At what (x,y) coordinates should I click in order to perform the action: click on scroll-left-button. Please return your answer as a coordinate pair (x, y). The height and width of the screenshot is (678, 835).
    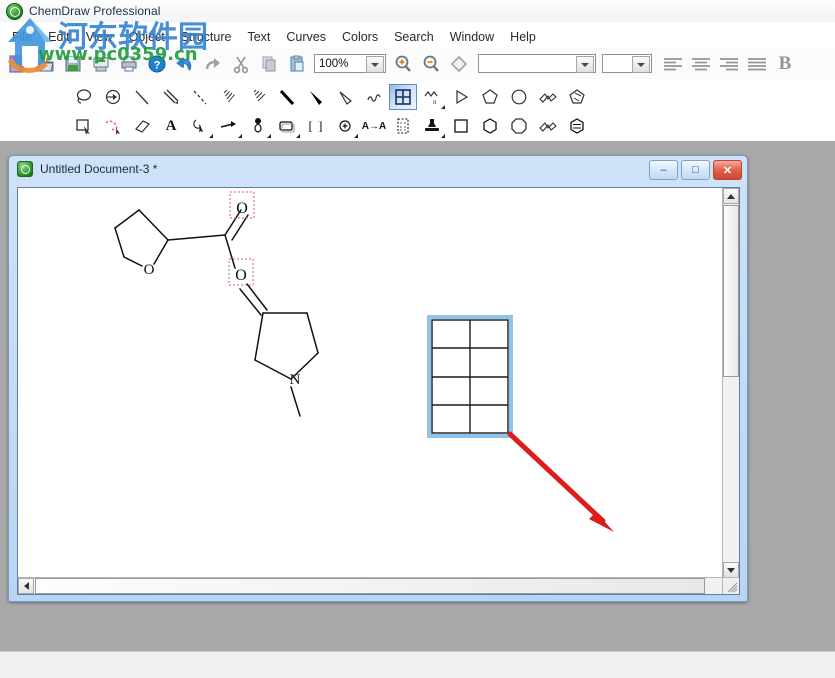
    Looking at the image, I should click on (26, 586).